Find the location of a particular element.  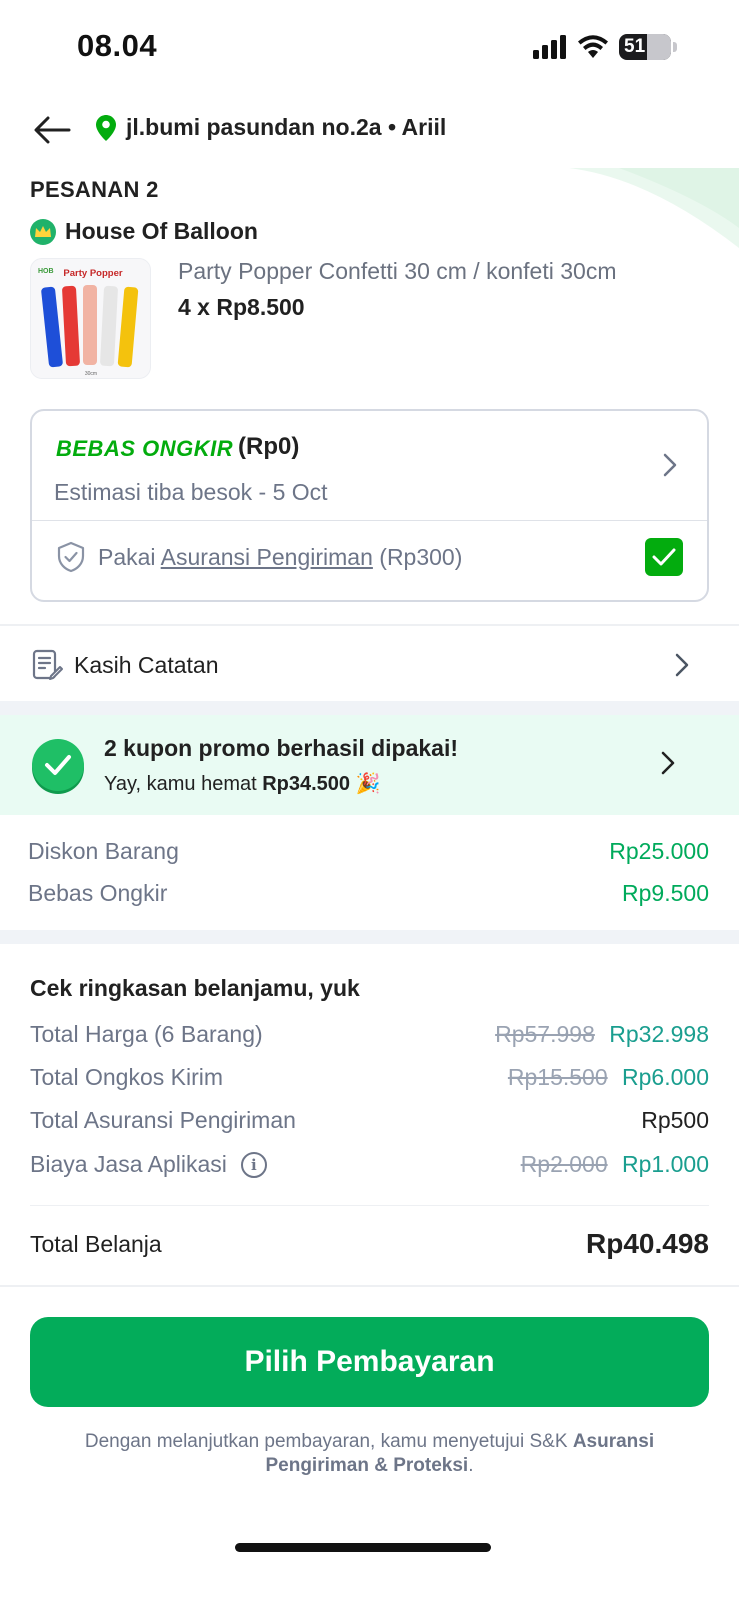

insurance-link: Asuransi Pengiriman is located at coordinates (267, 557).